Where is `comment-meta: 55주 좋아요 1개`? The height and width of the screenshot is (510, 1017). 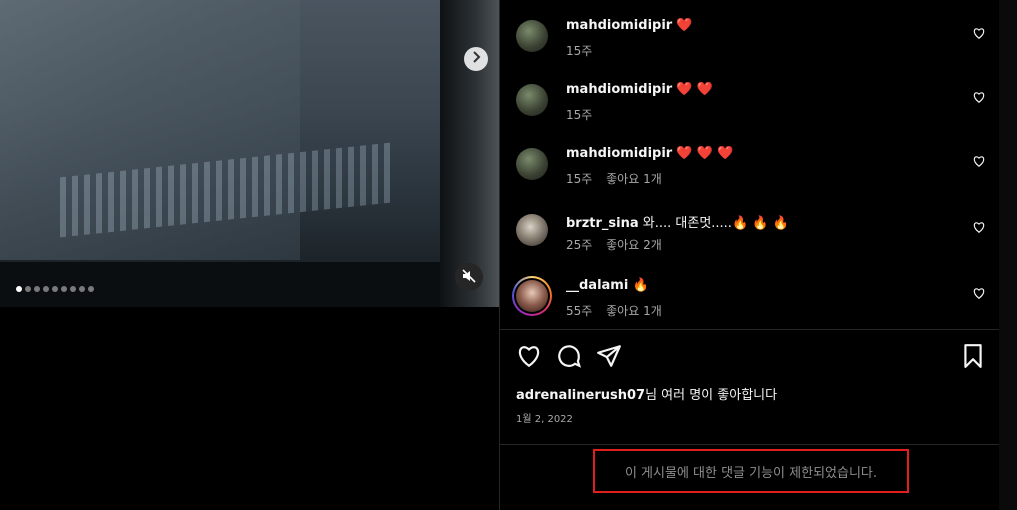
comment-meta: 55주 좋아요 1개 is located at coordinates (614, 310).